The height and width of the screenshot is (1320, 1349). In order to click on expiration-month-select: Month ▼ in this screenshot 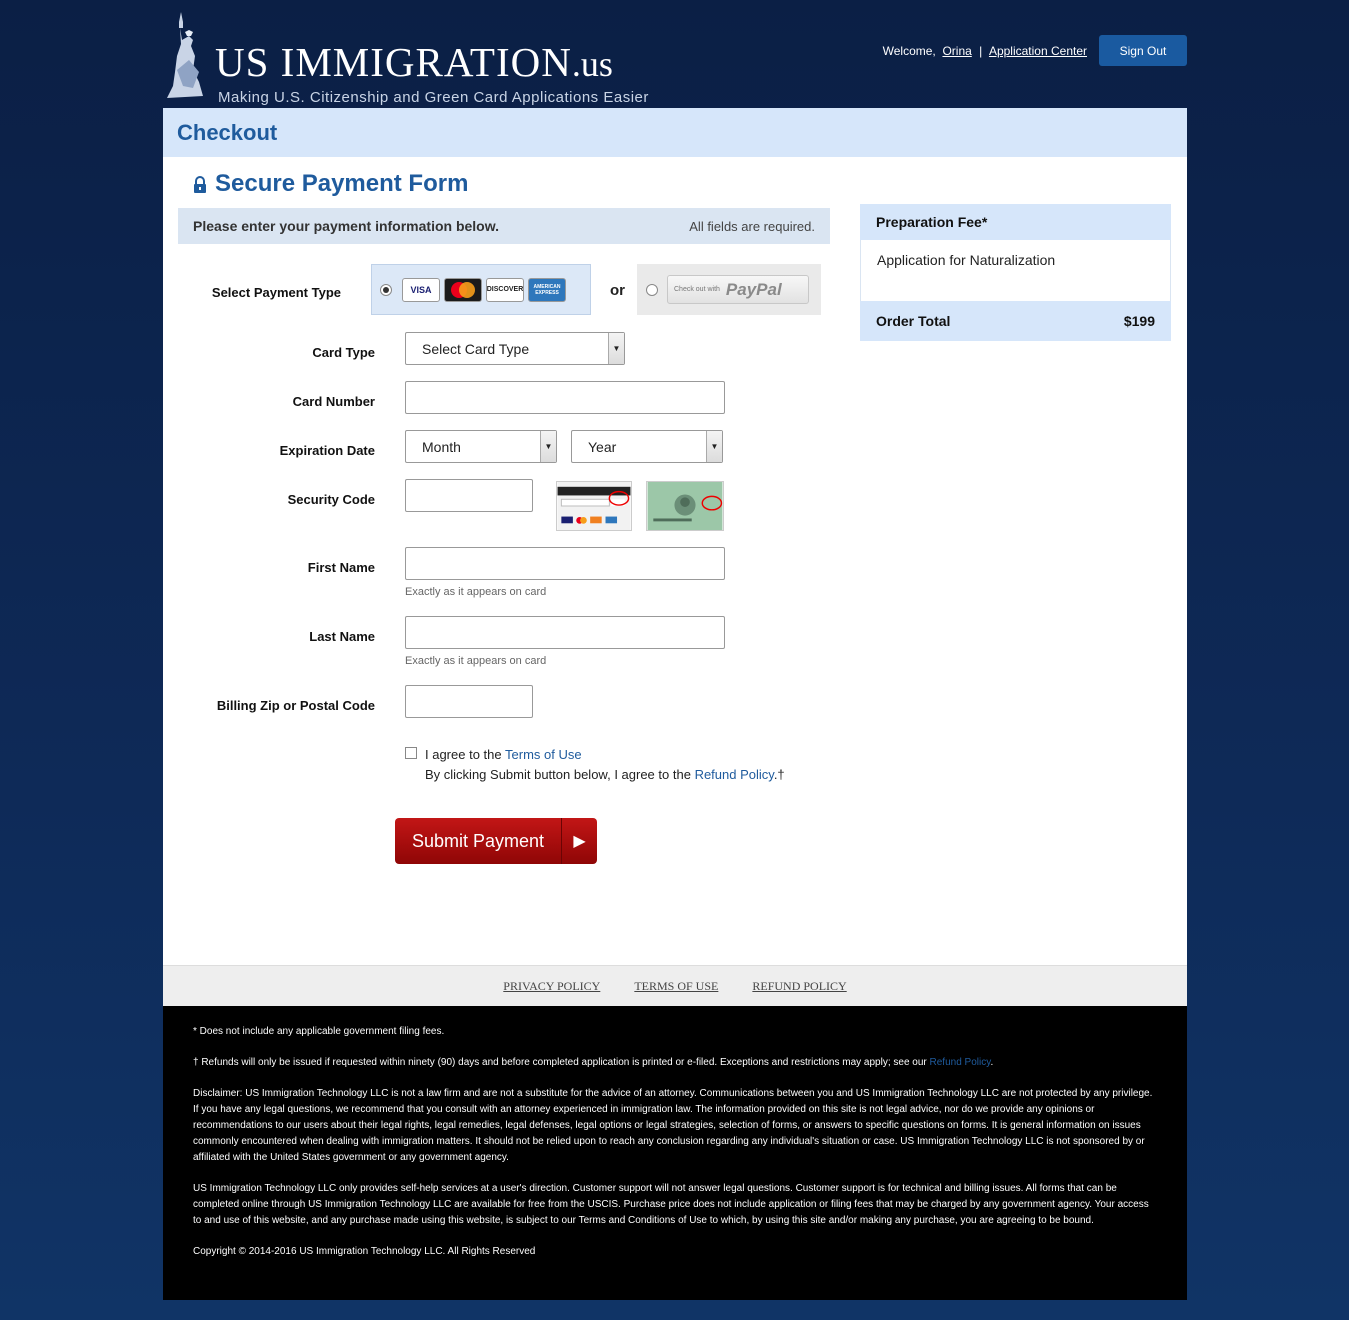, I will do `click(481, 446)`.